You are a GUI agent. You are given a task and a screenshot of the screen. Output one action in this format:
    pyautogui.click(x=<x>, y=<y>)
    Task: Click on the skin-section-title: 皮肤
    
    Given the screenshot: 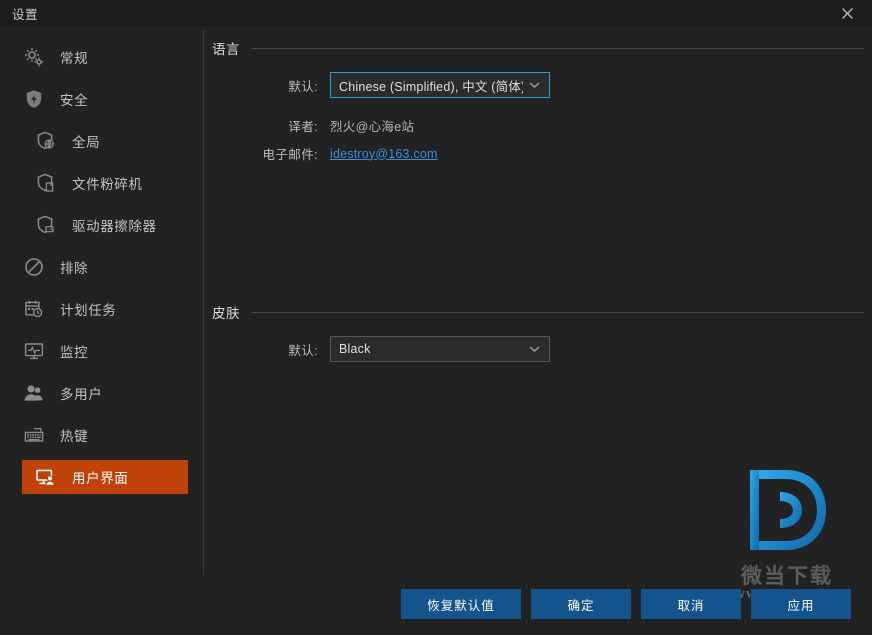 What is the action you would take?
    pyautogui.click(x=226, y=313)
    